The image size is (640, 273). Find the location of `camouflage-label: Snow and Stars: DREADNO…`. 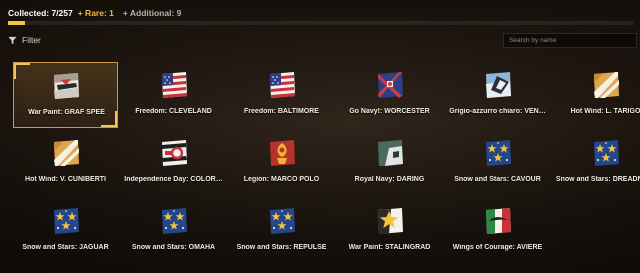

camouflage-label: Snow and Stars: DREADNO… is located at coordinates (597, 179).